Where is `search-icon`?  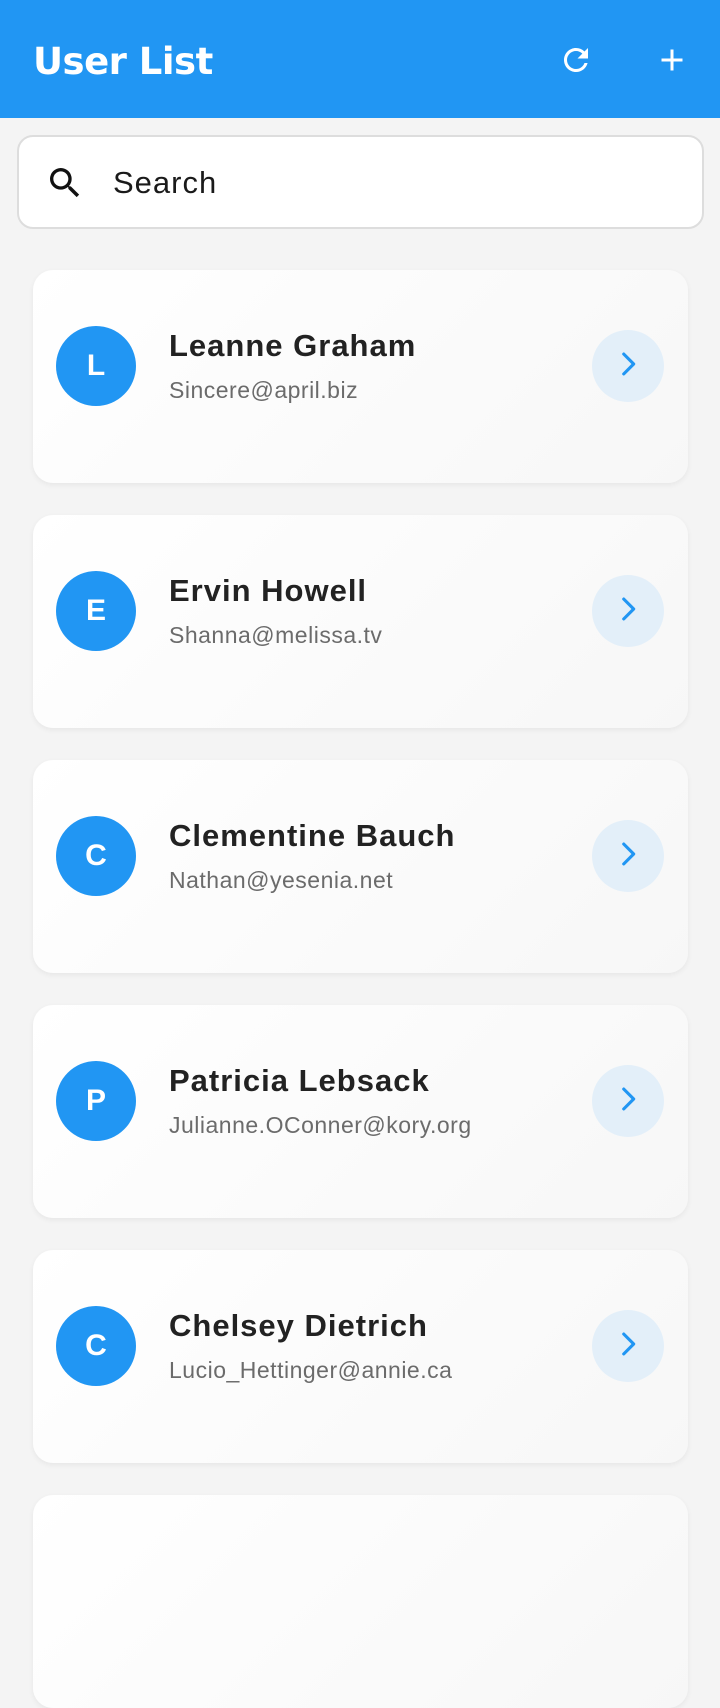
search-icon is located at coordinates (65, 183).